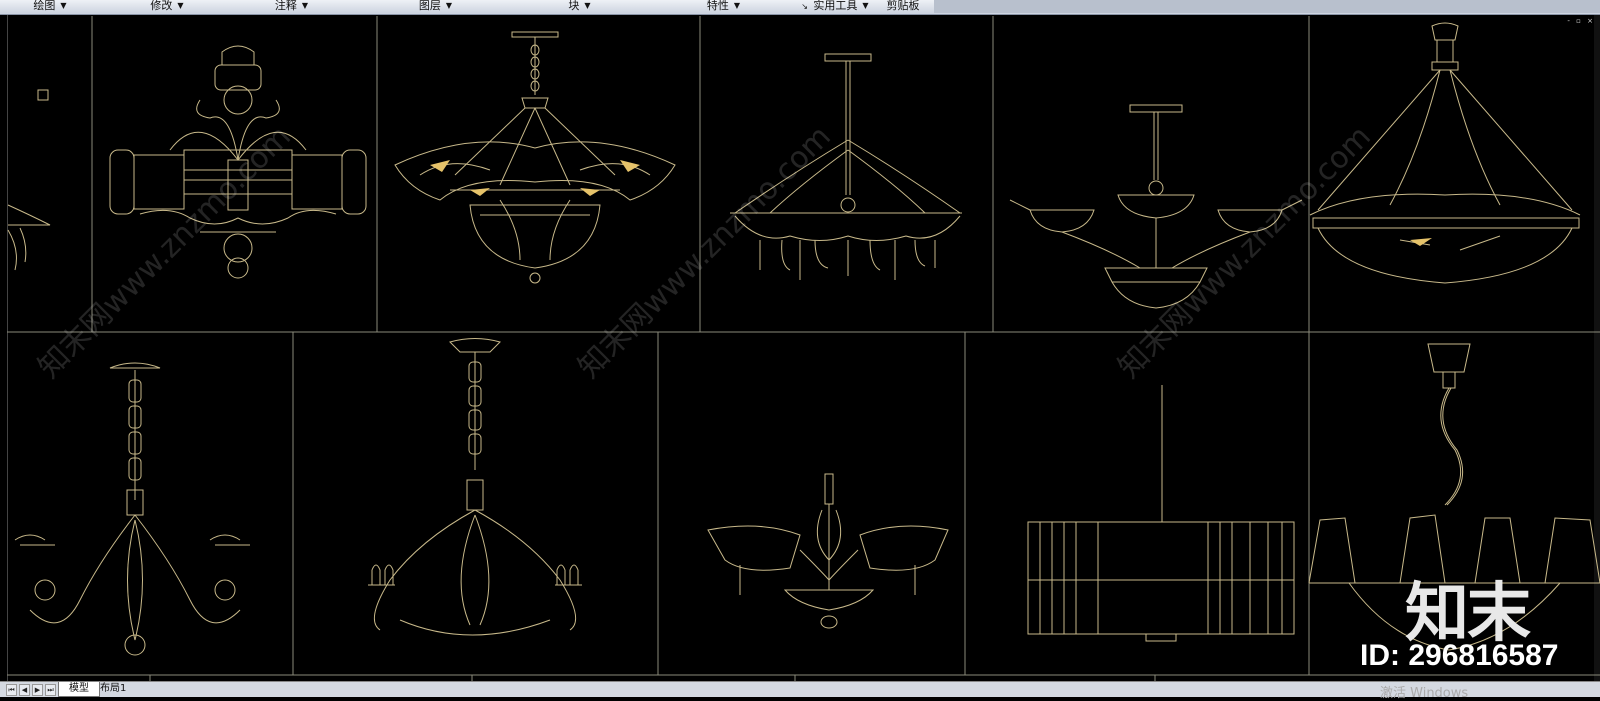  I want to click on first-tab-icon: ⏮, so click(11, 690).